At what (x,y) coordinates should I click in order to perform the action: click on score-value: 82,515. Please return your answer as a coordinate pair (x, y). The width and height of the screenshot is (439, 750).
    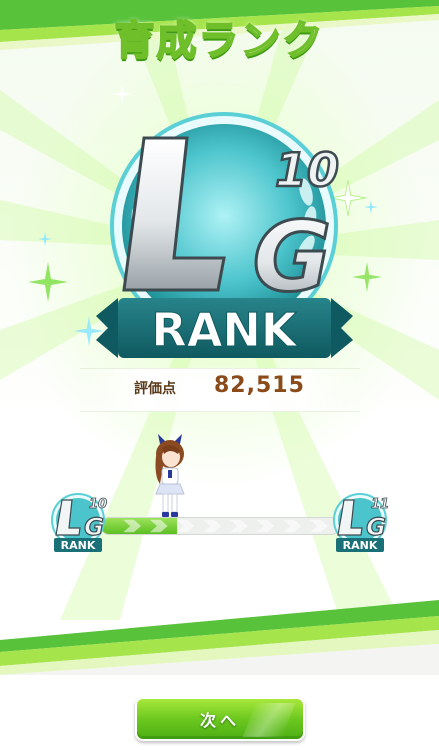
    Looking at the image, I should click on (259, 385).